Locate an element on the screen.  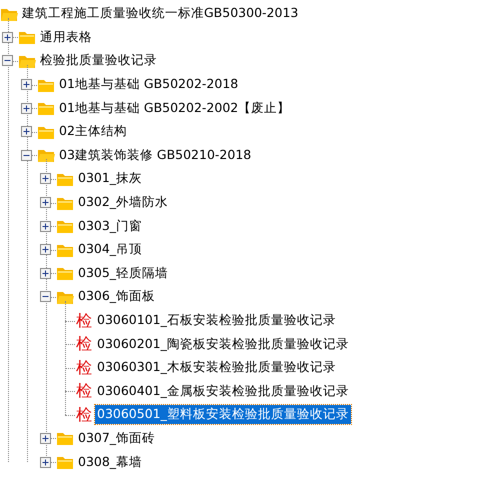
tree-item: 02主体结构 is located at coordinates (93, 132).